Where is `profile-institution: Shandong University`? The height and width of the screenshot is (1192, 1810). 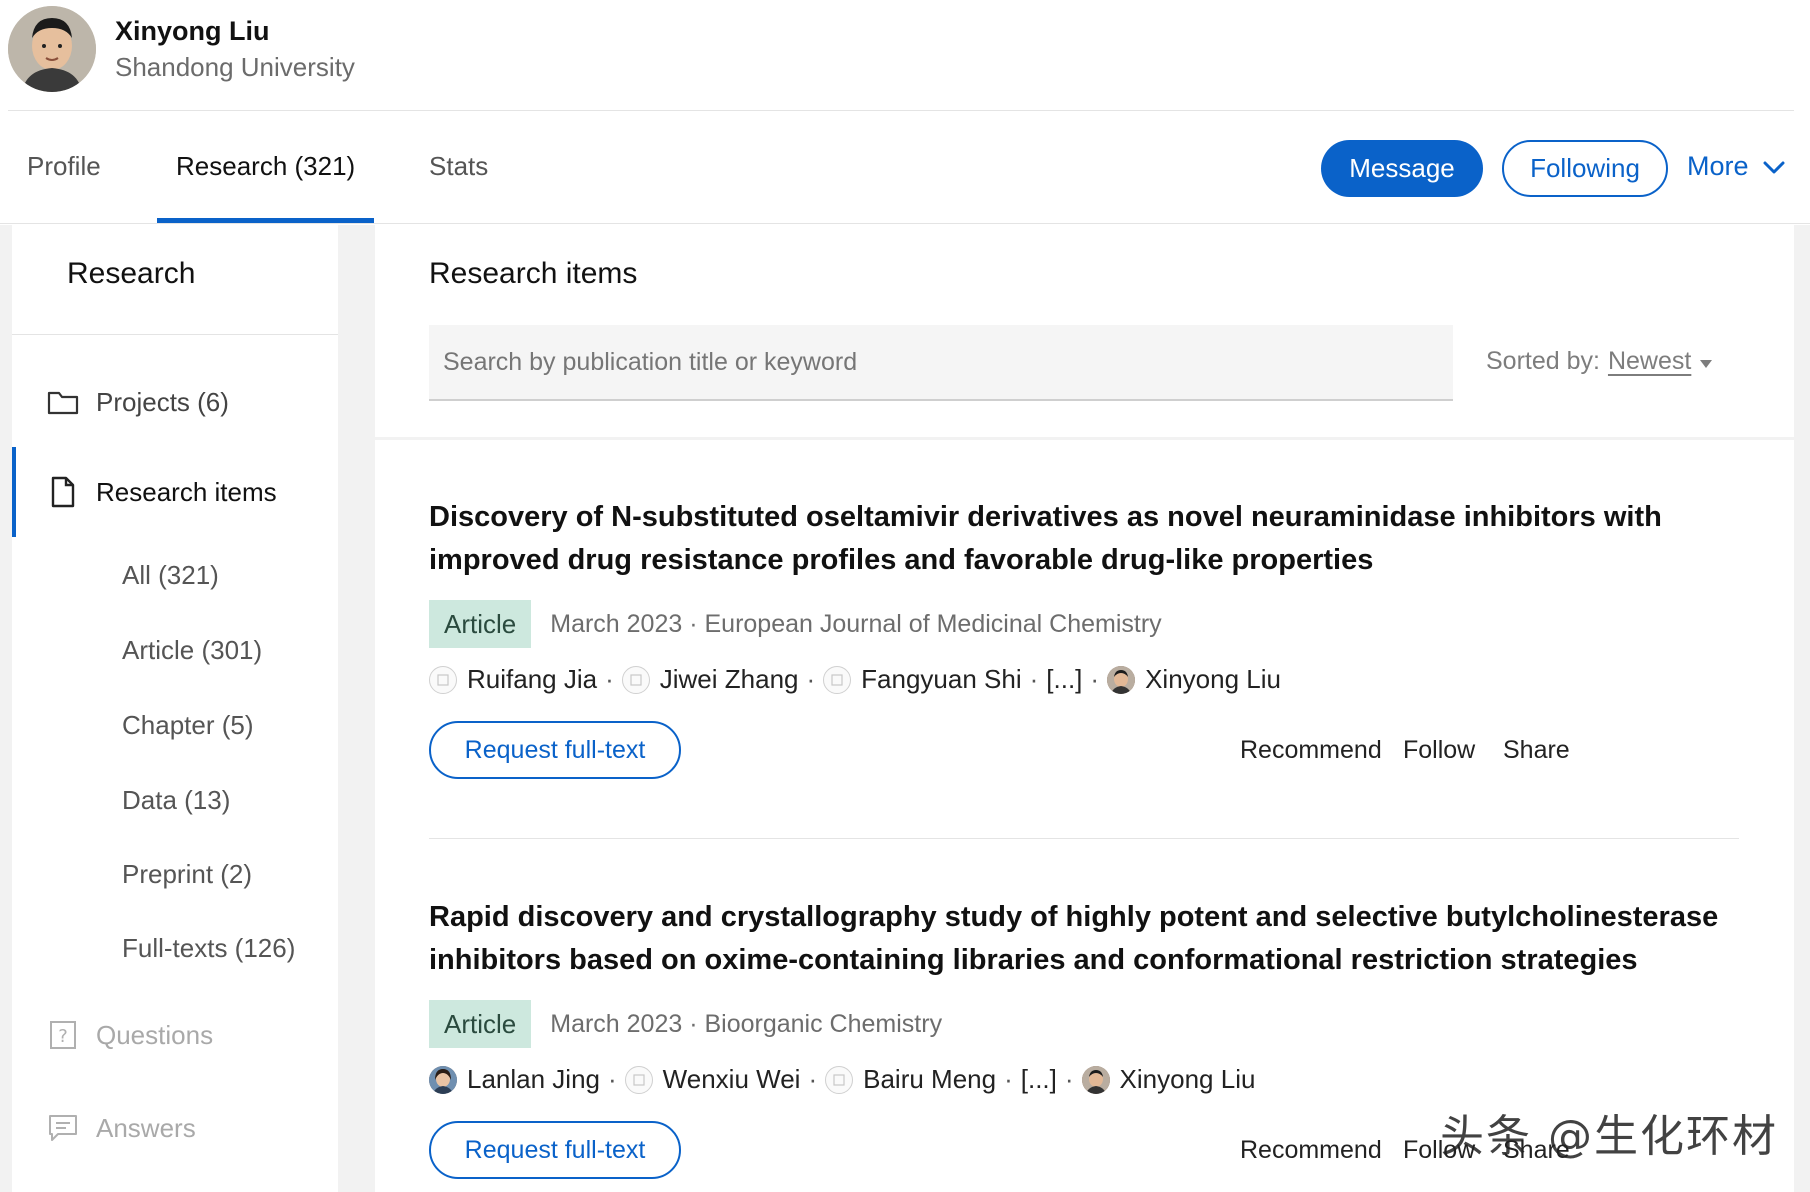 profile-institution: Shandong University is located at coordinates (235, 67).